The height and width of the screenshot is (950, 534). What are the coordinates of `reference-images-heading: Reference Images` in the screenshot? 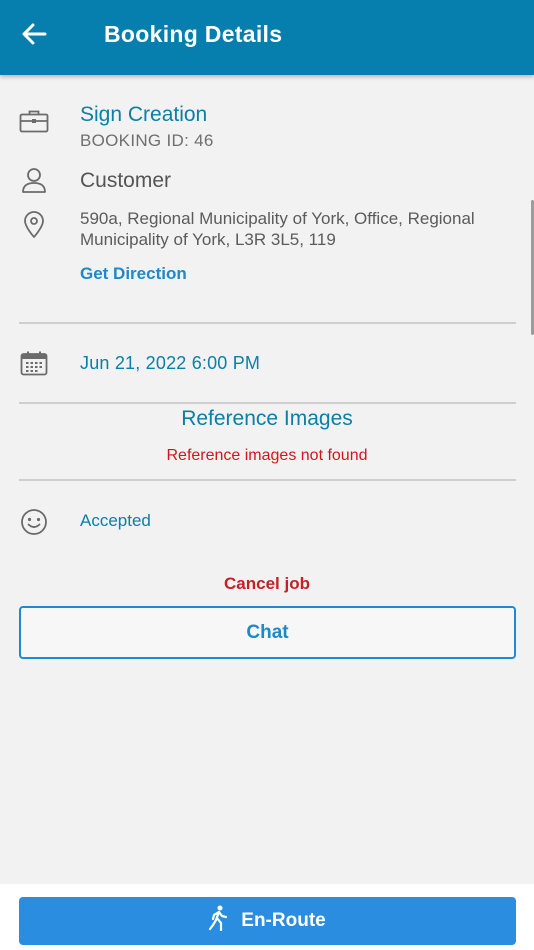 It's located at (267, 418).